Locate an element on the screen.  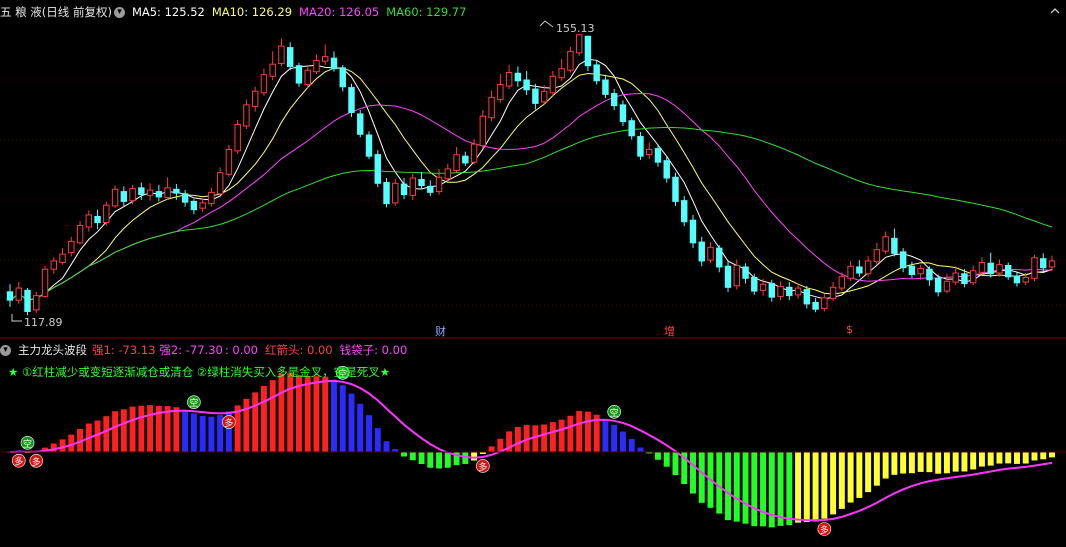
kong-marker: 空 is located at coordinates (27, 442).